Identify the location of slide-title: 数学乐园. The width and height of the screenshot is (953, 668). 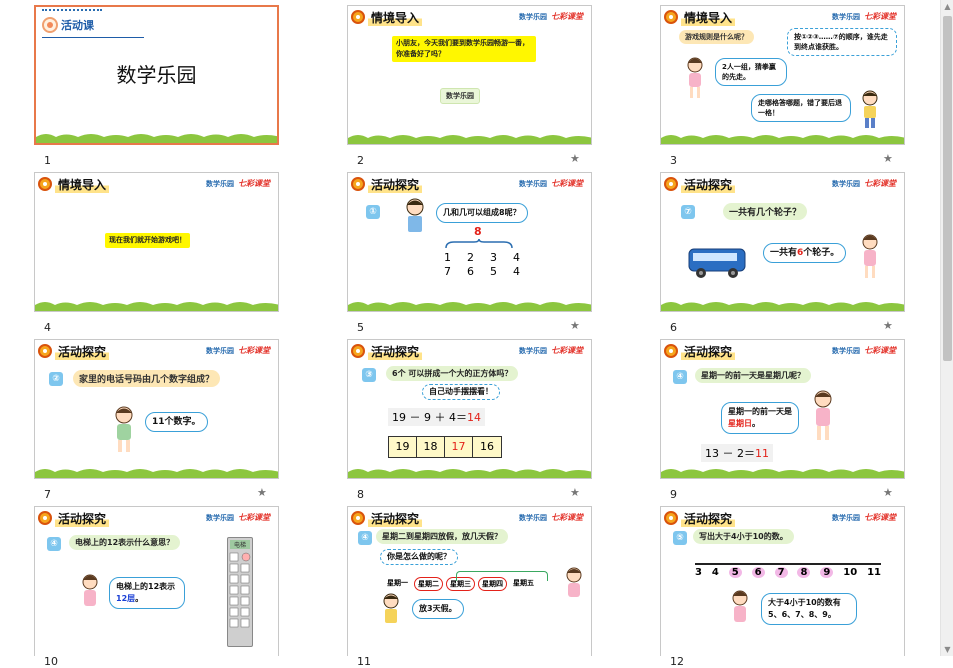
(156, 75).